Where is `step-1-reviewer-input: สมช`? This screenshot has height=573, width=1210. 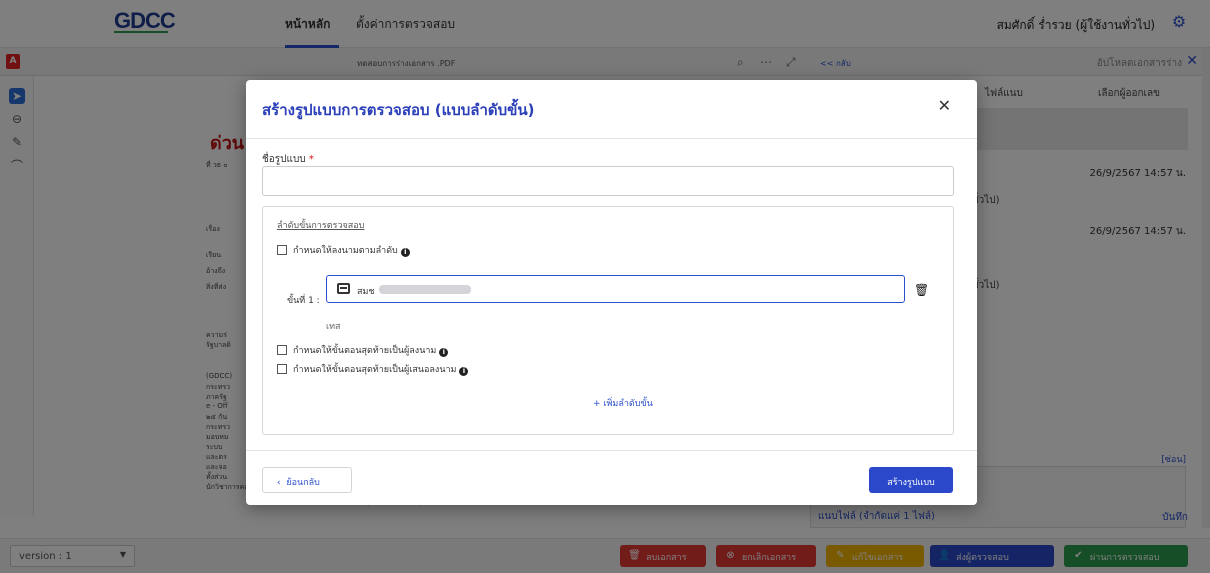
step-1-reviewer-input: สมช is located at coordinates (615, 289).